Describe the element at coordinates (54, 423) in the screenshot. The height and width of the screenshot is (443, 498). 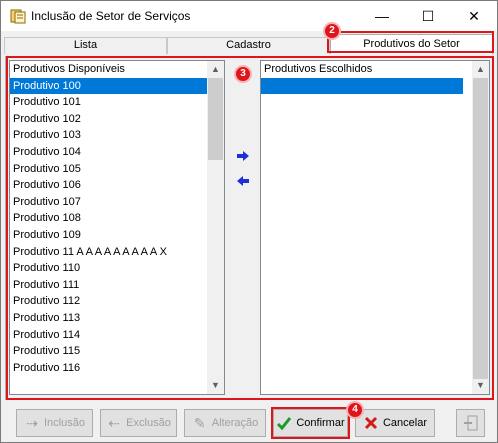
I see `inclusao-button: ⇢ Inclusão` at that location.